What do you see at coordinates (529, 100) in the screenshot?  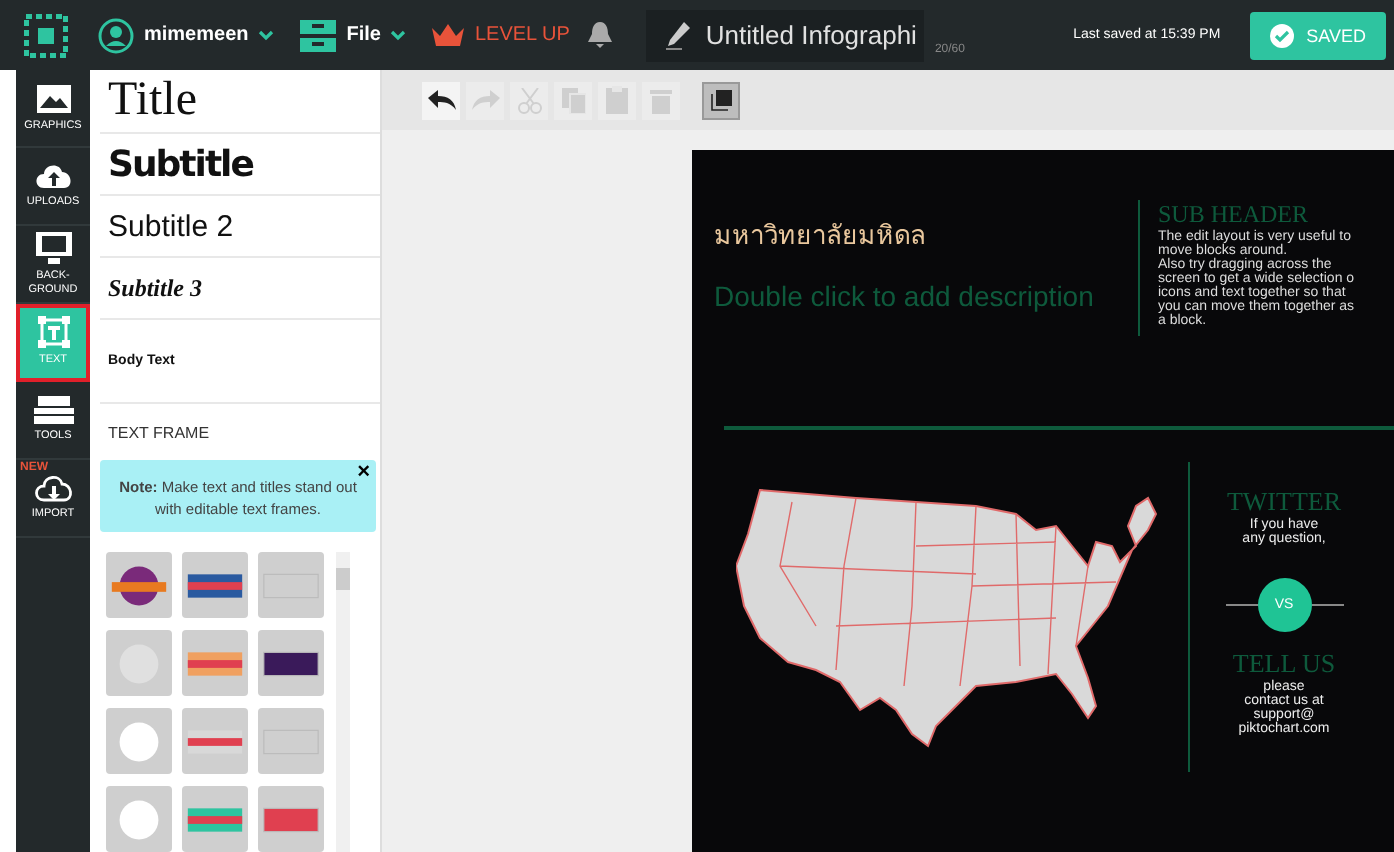 I see `scissors-icon` at bounding box center [529, 100].